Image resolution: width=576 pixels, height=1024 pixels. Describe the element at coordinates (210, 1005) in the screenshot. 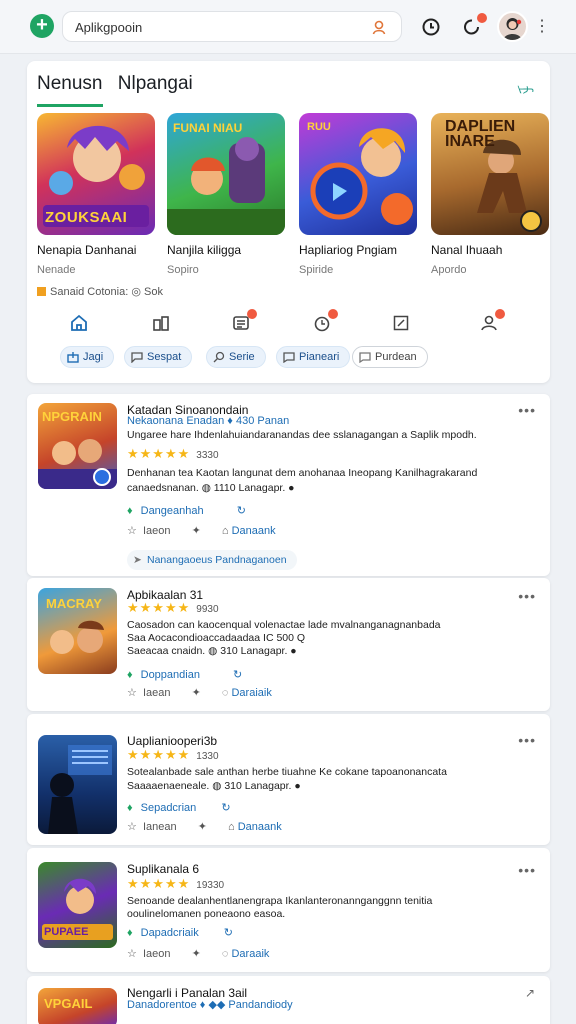

I see `app-subtitle: Danadorentoe ♦ ◆◆ Pandandiody` at that location.